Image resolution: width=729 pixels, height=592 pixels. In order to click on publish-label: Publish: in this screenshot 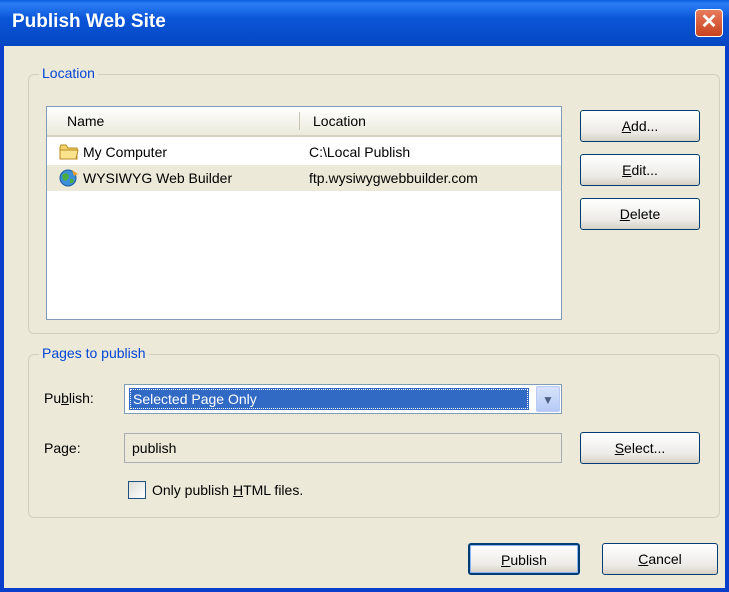, I will do `click(69, 398)`.